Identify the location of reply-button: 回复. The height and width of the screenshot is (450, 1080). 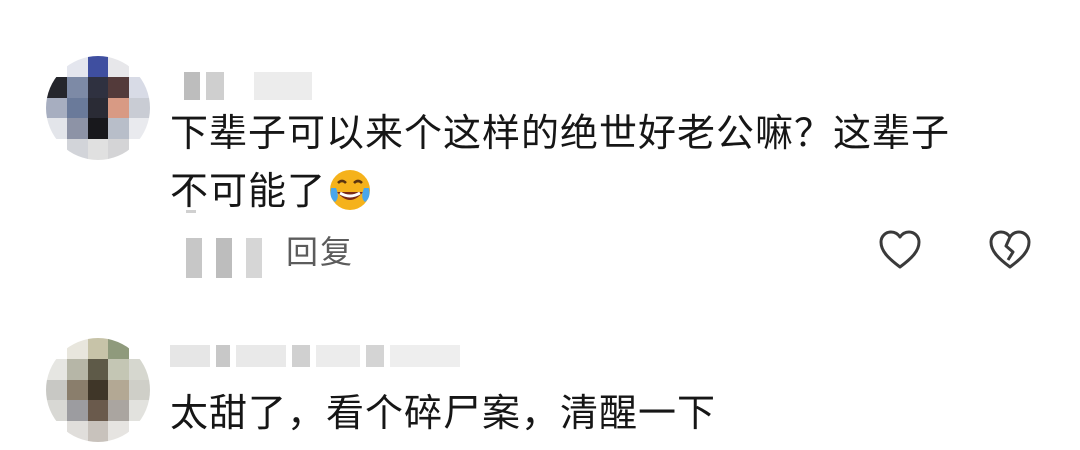
(320, 252).